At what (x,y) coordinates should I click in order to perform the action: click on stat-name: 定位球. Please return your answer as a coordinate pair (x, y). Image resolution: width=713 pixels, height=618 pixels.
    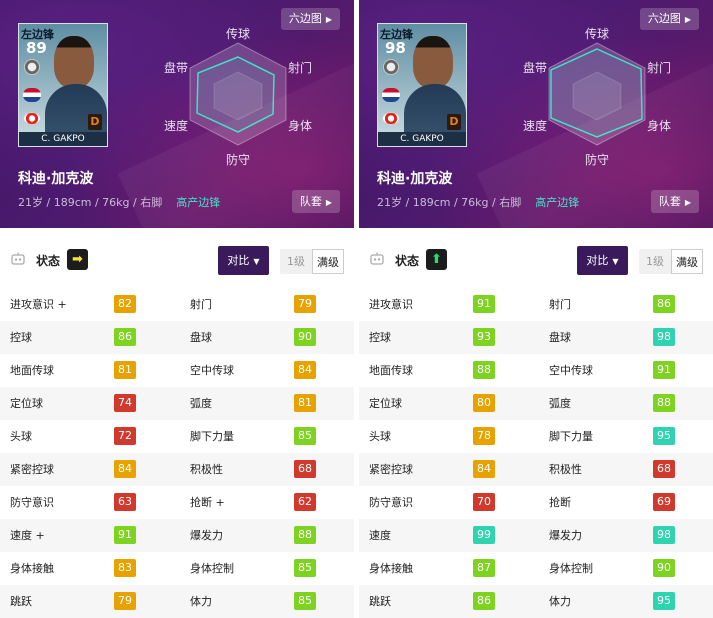
    Looking at the image, I should click on (26, 403).